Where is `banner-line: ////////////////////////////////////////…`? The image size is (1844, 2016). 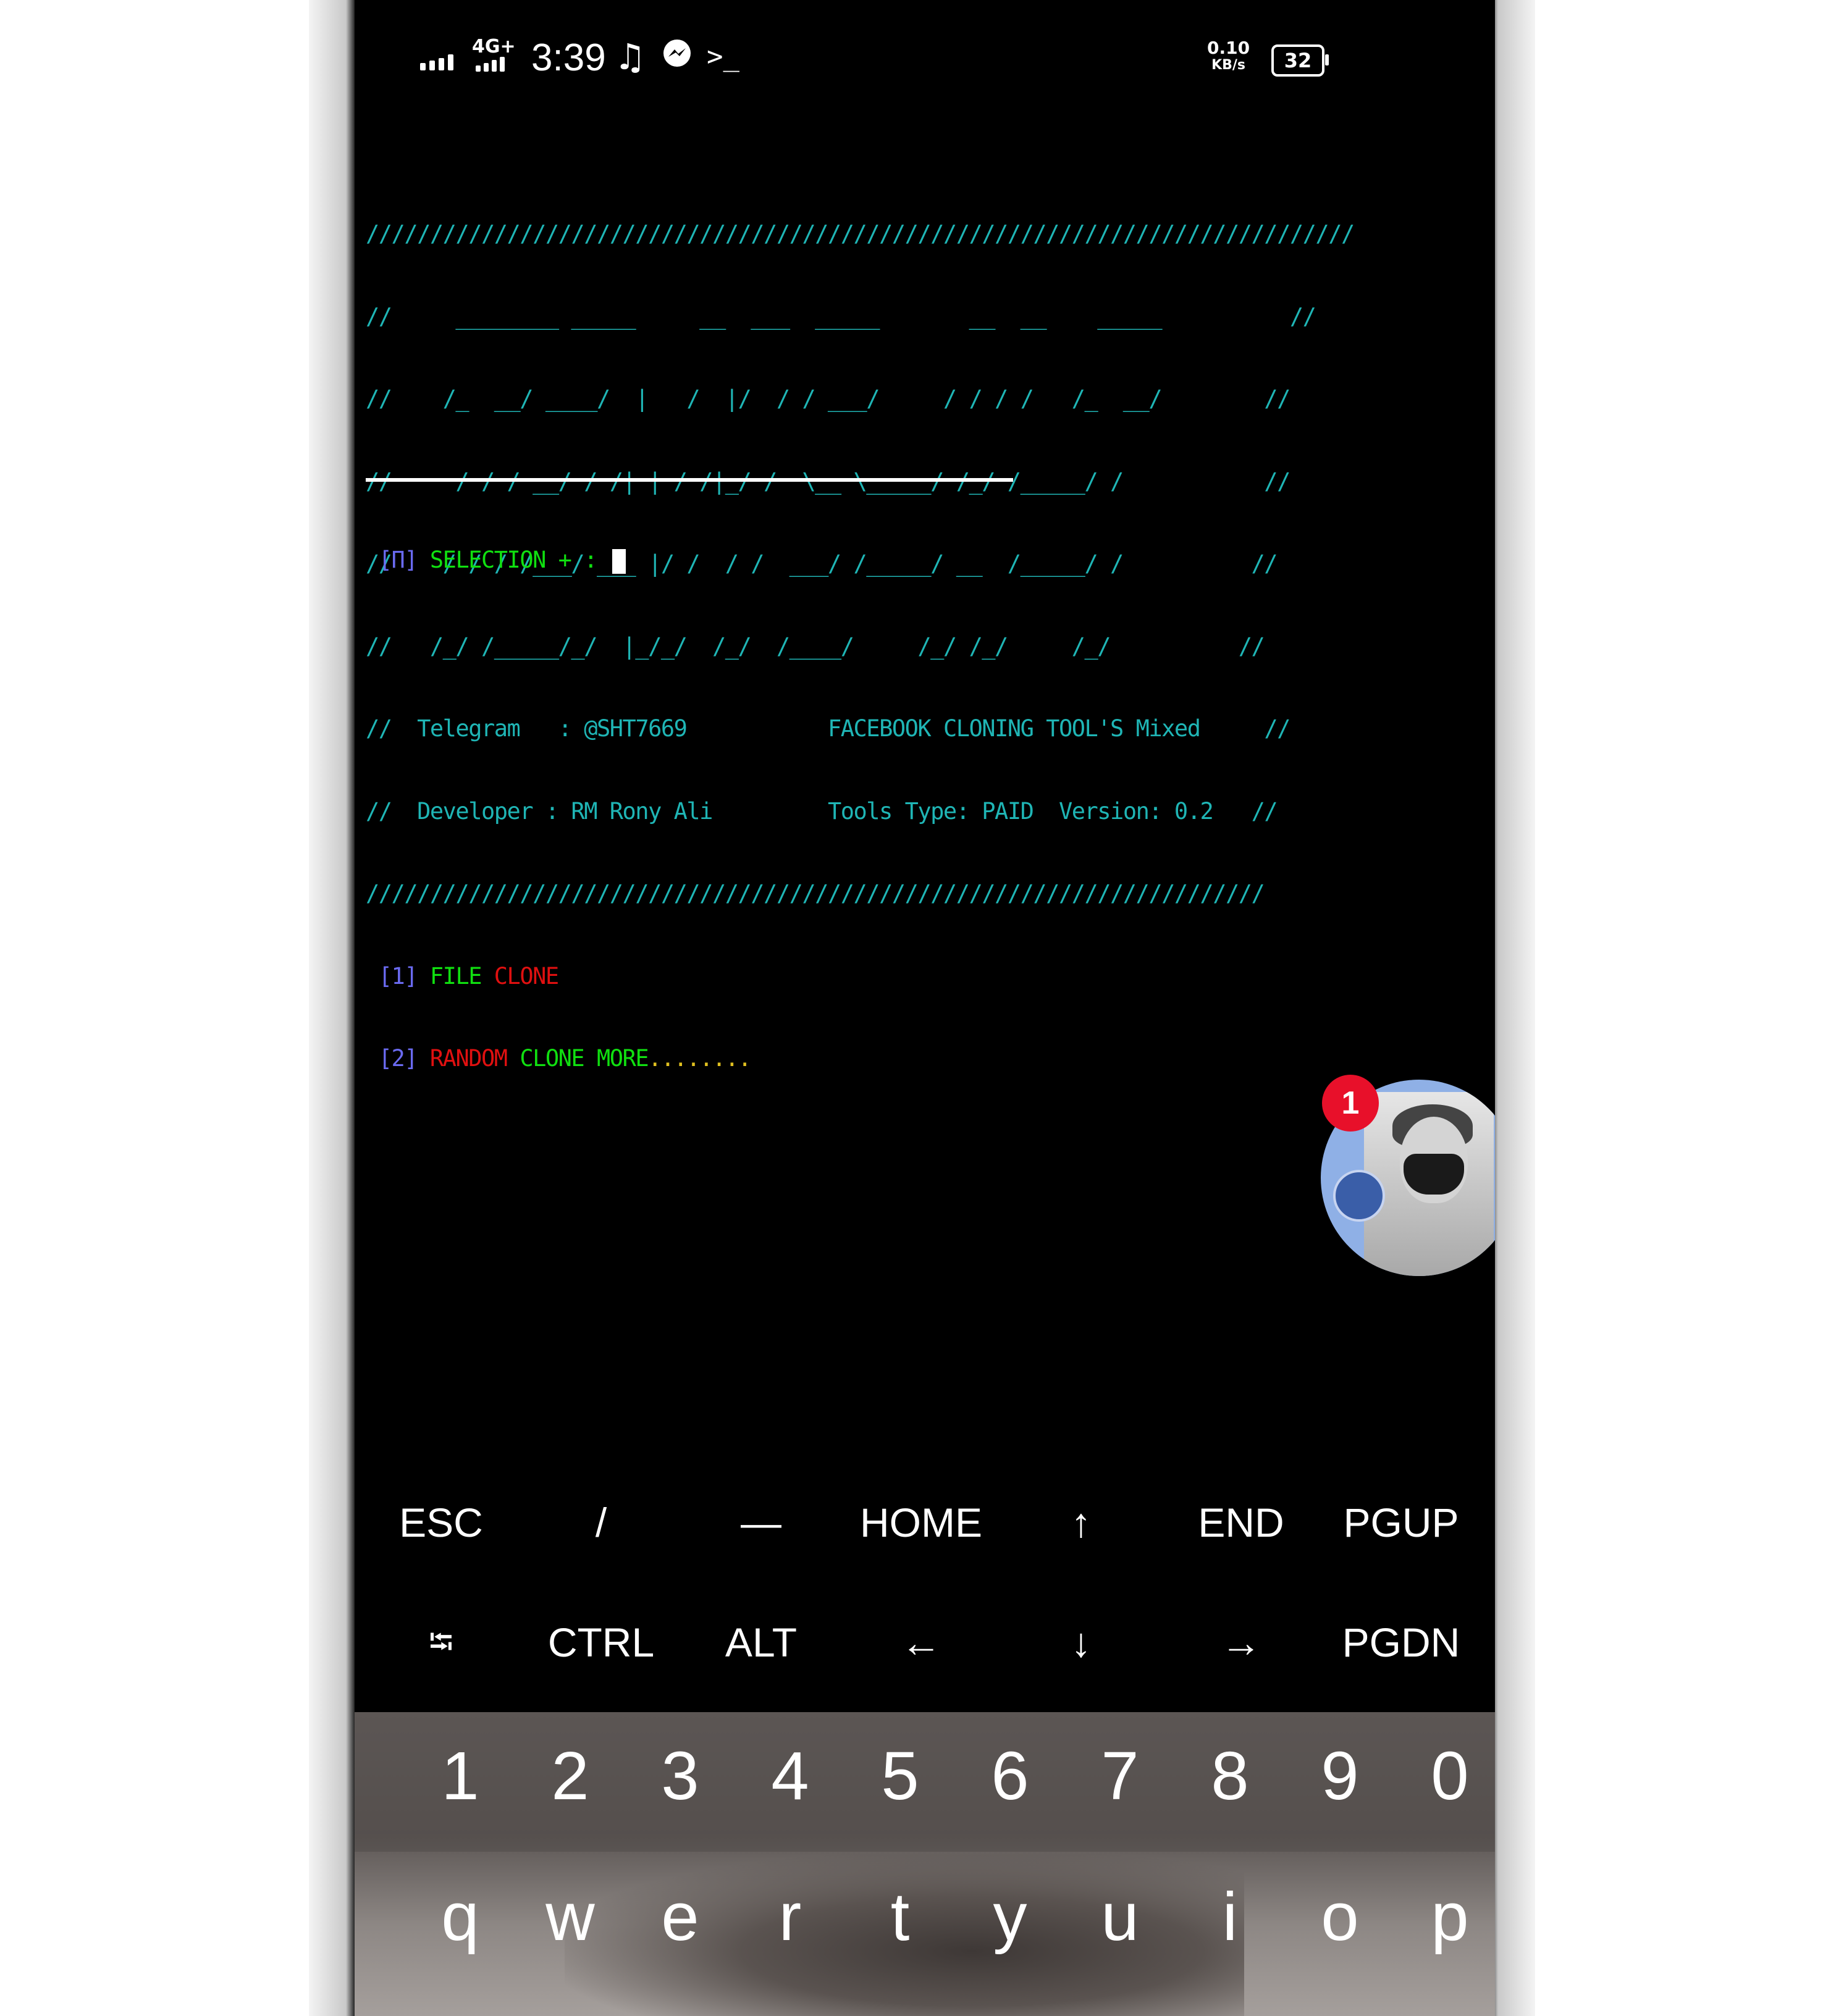
banner-line: ////////////////////////////////////////… is located at coordinates (861, 233).